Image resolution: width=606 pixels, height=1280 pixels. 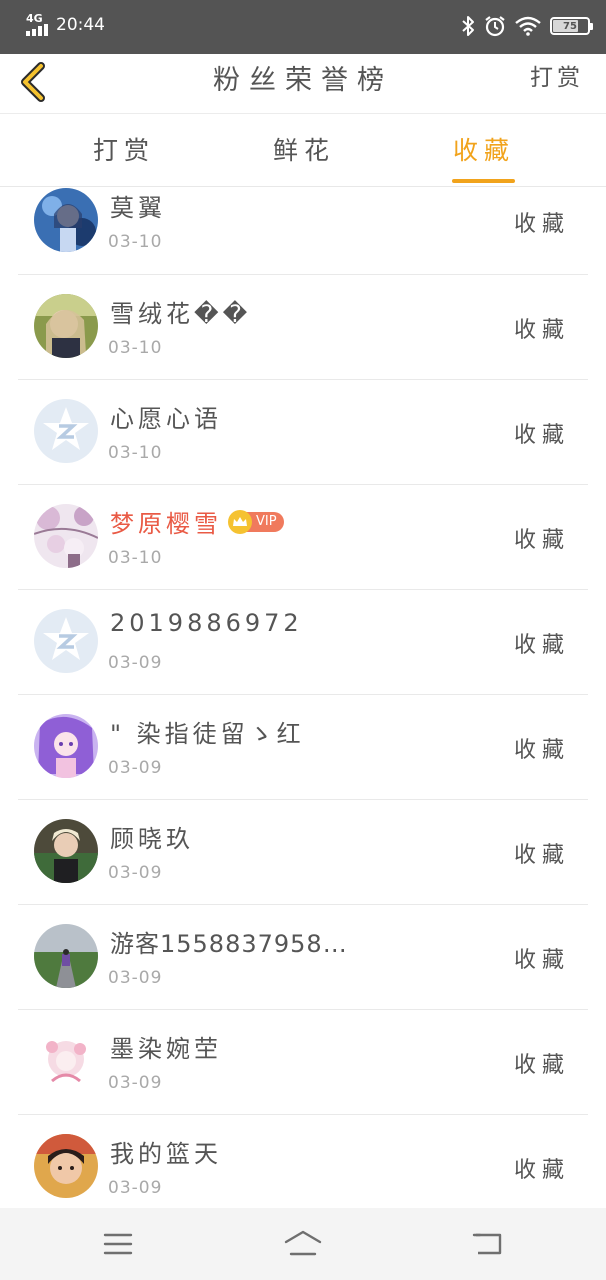 I want to click on home-button, so click(x=303, y=1244).